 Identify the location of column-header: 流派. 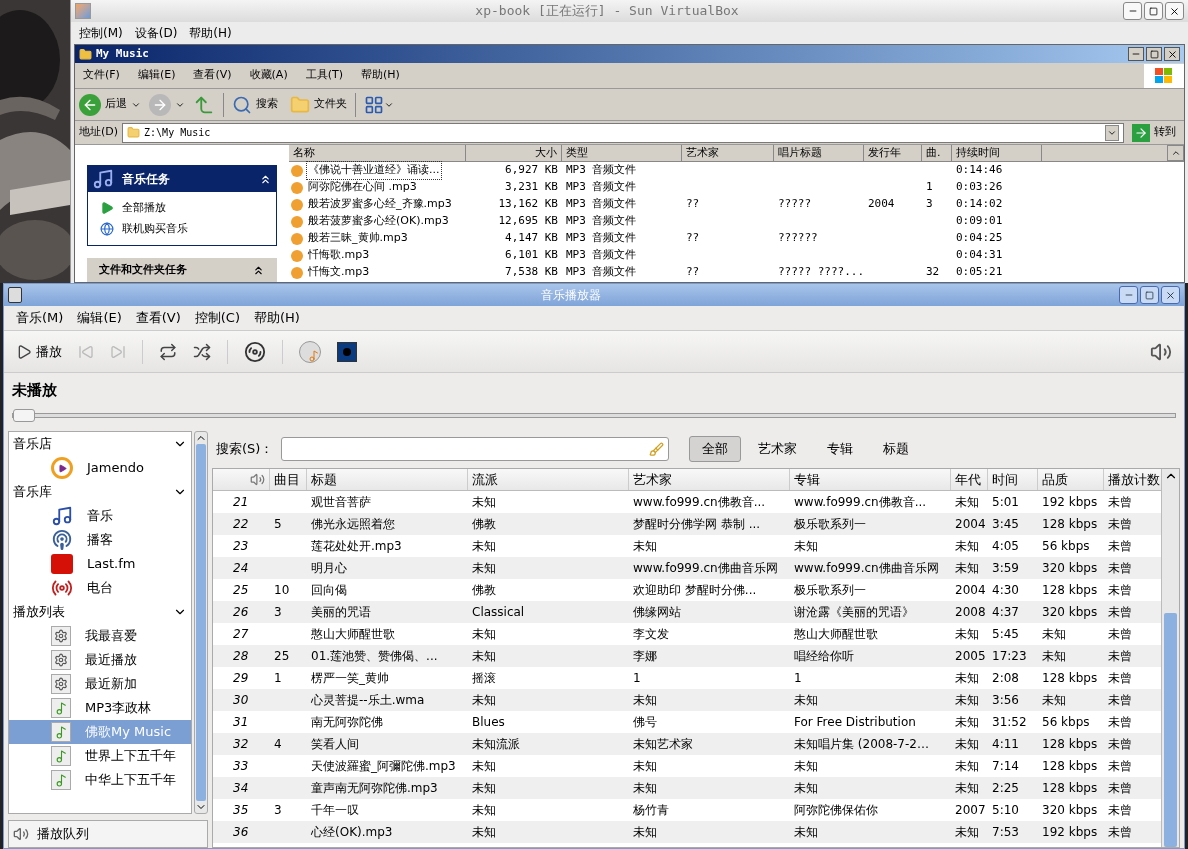
(548, 479).